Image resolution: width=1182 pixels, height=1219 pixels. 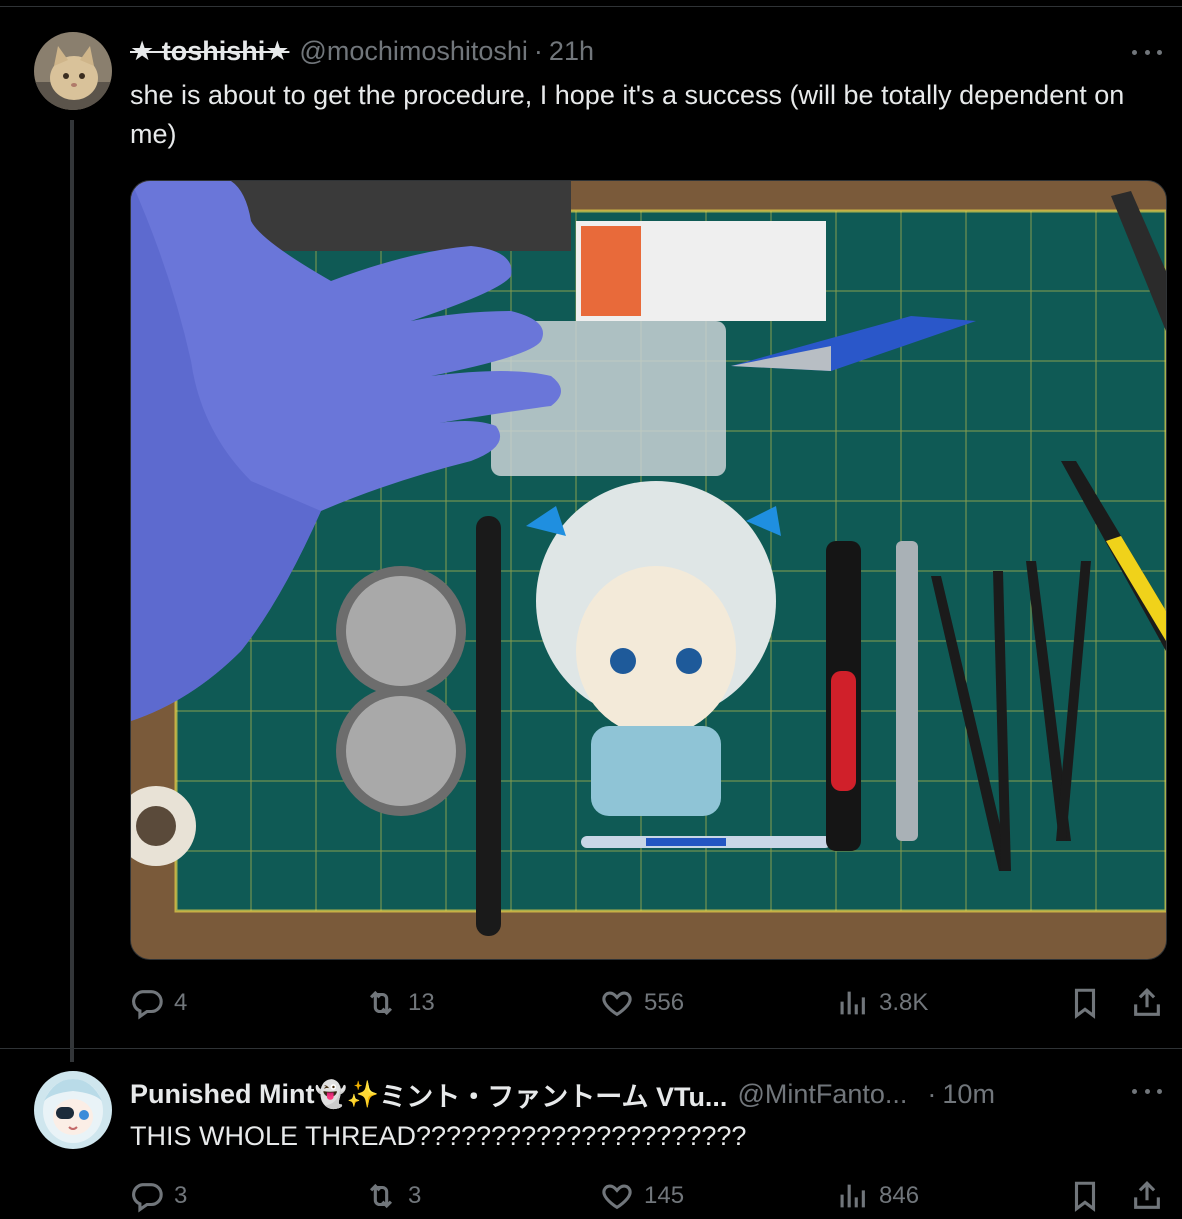 I want to click on repost-count: 13, so click(x=421, y=1002).